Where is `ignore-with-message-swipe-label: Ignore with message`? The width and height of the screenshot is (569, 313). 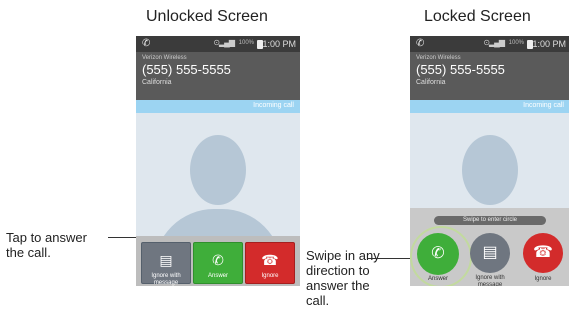
ignore-with-message-swipe-label: Ignore with message is located at coordinates (490, 280).